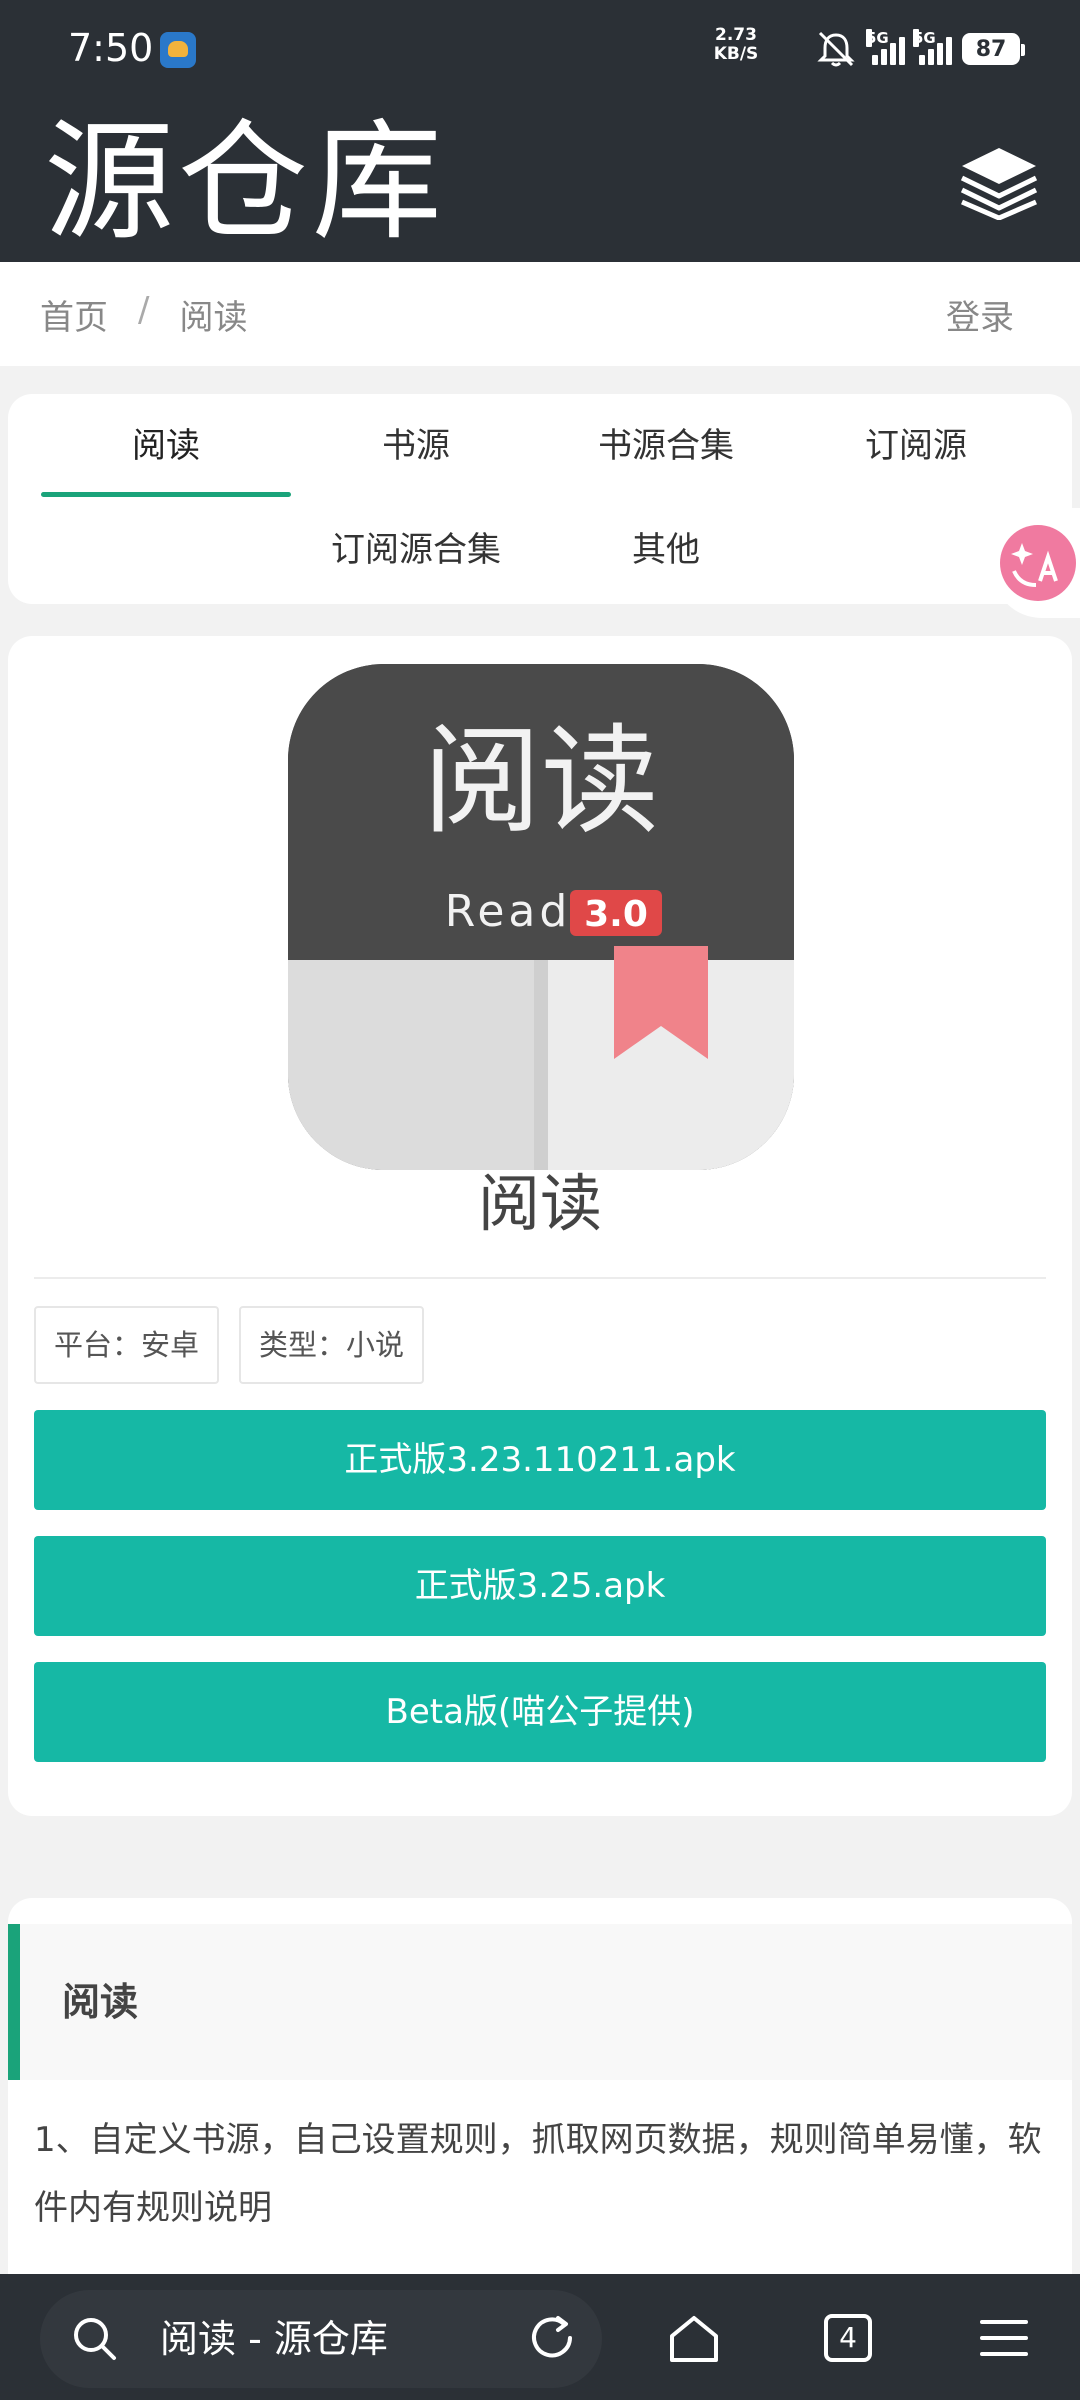  What do you see at coordinates (213, 314) in the screenshot?
I see `breadcrumb-current: 阅读` at bounding box center [213, 314].